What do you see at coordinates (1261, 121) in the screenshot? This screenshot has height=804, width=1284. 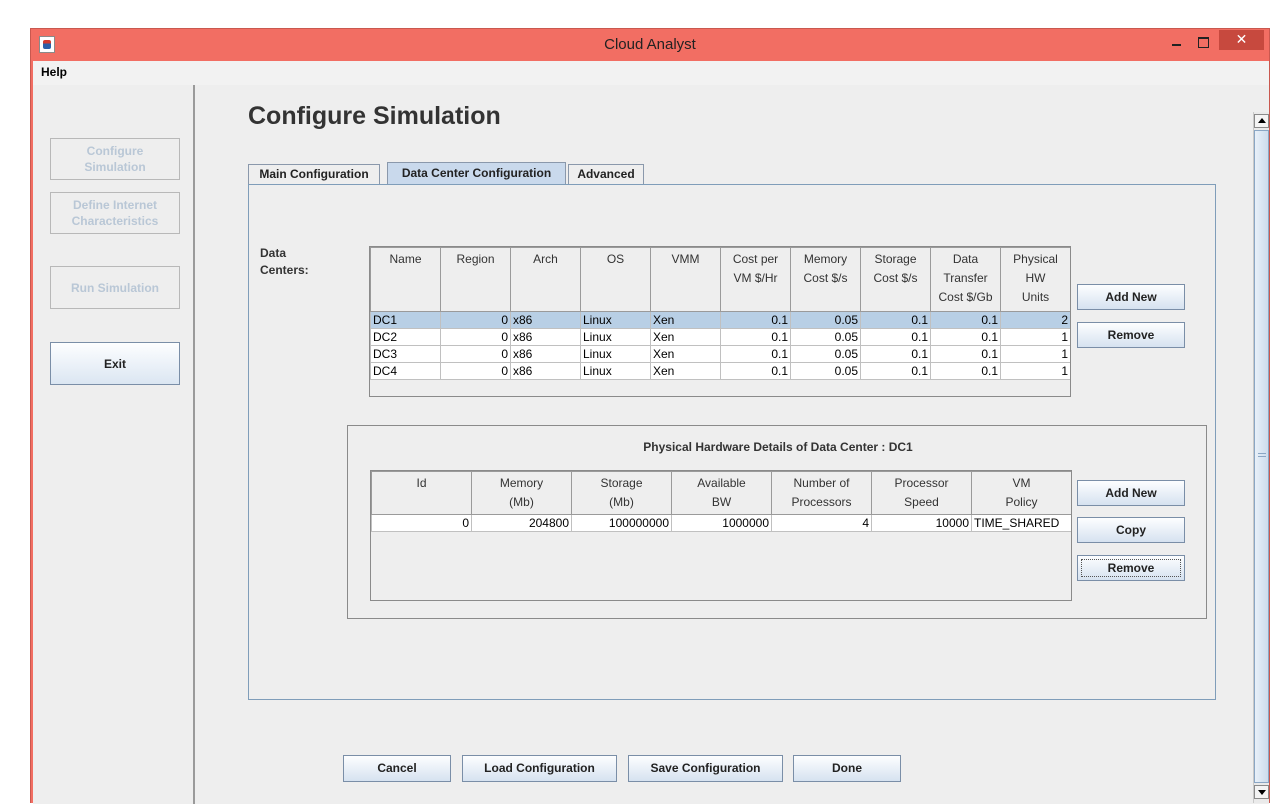 I see `scroll-up-icon` at bounding box center [1261, 121].